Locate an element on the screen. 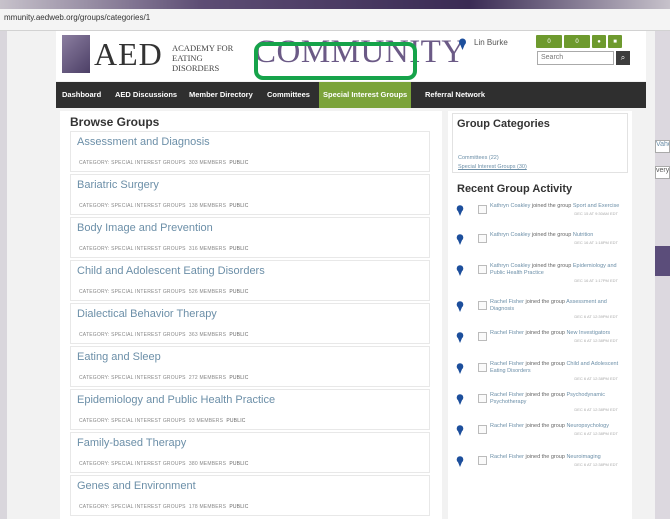 The height and width of the screenshot is (519, 670). group-name-link: Family-based Therapy is located at coordinates (131, 443).